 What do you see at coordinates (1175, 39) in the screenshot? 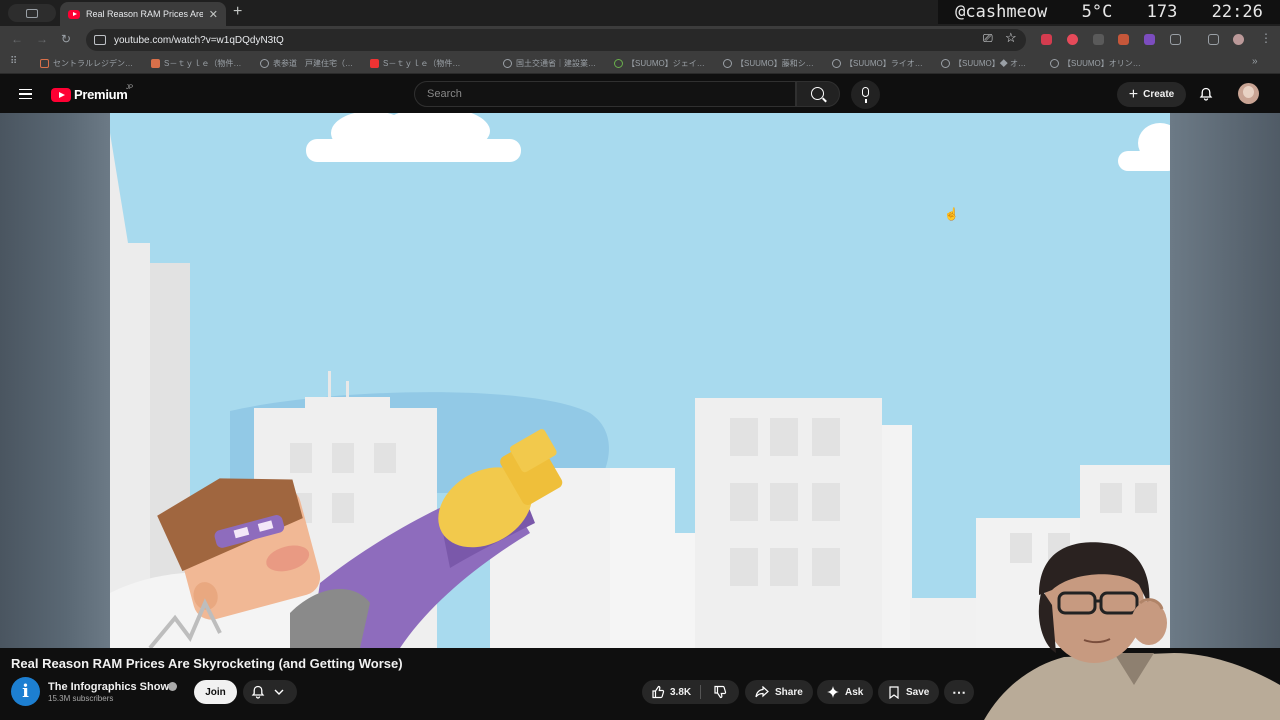
I see `extensions-puzzle-icon` at bounding box center [1175, 39].